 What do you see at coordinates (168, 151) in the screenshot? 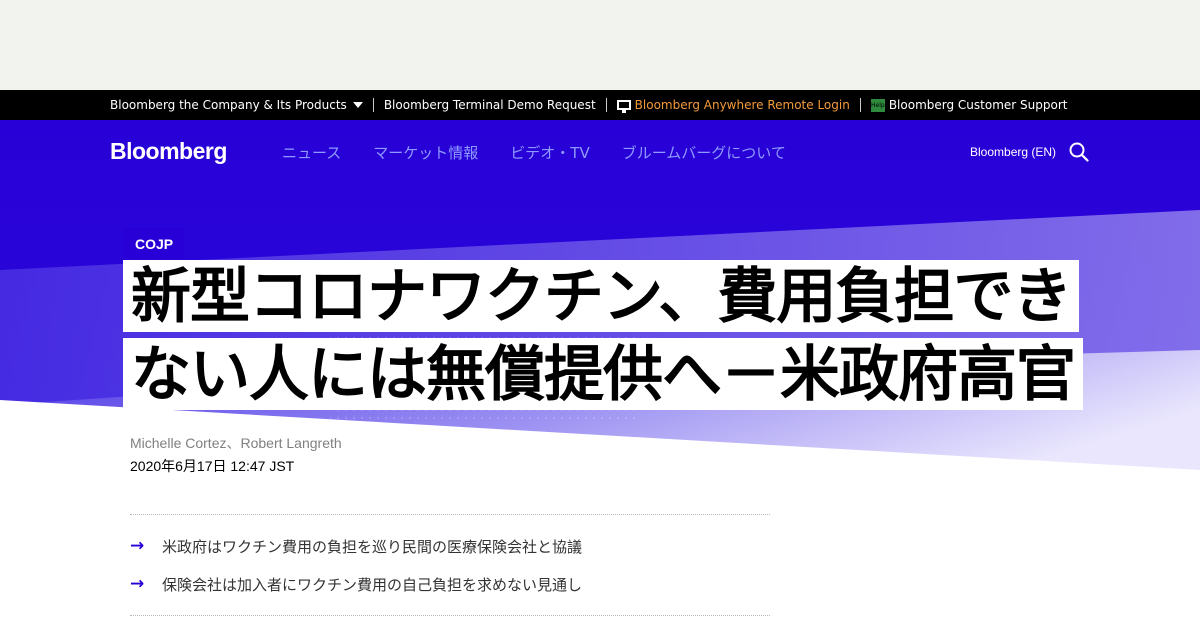
I see `bloomberg-logo: Bloomberg` at bounding box center [168, 151].